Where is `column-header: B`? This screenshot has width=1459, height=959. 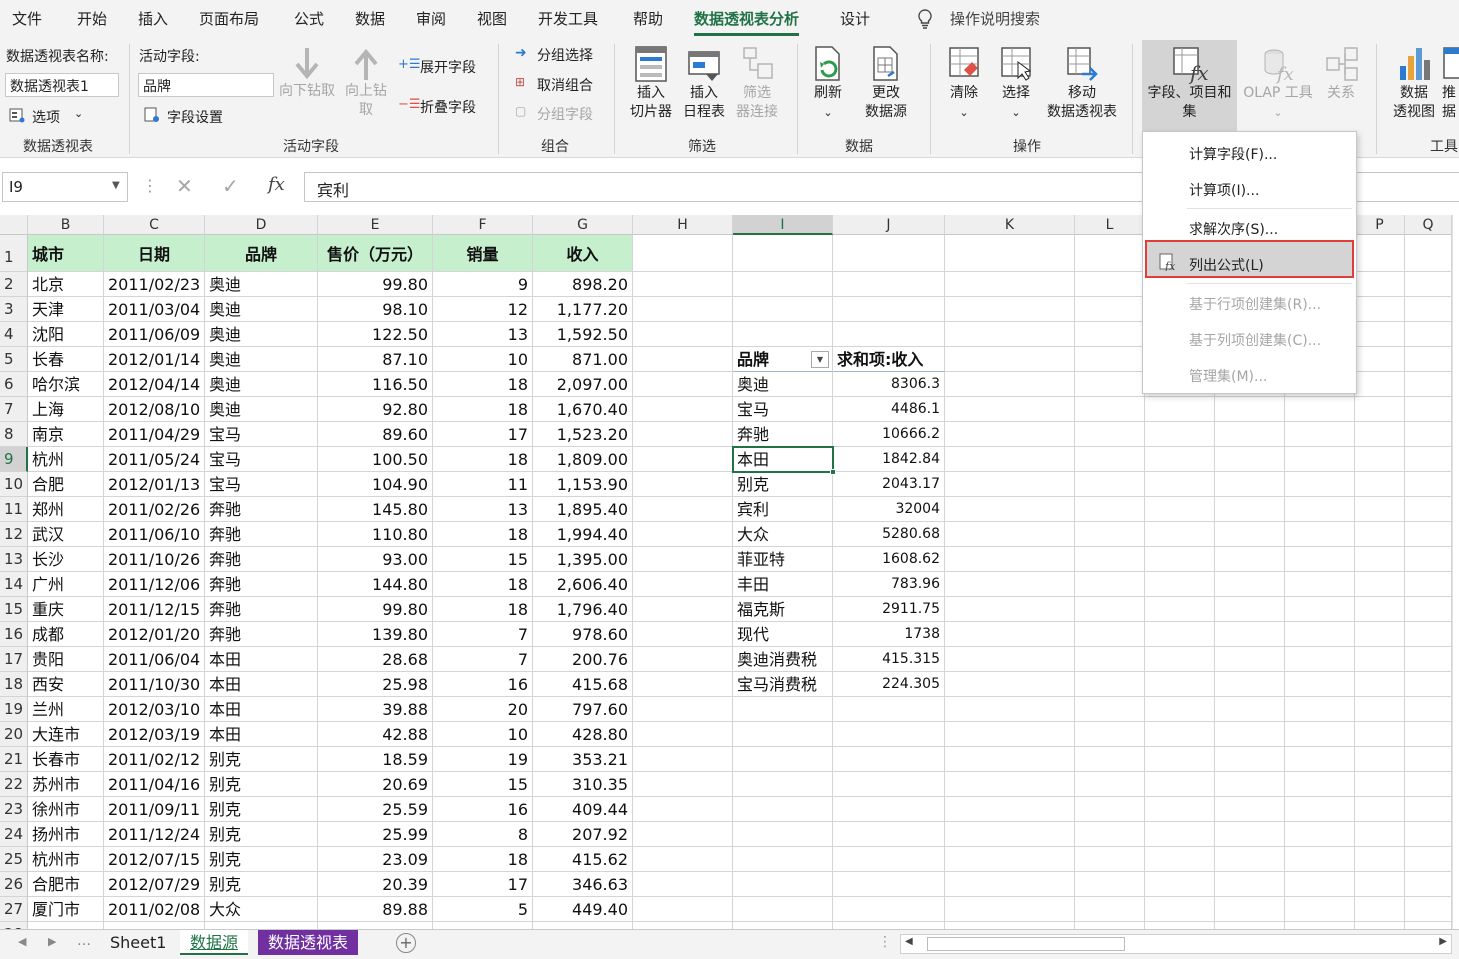
column-header: B is located at coordinates (66, 225).